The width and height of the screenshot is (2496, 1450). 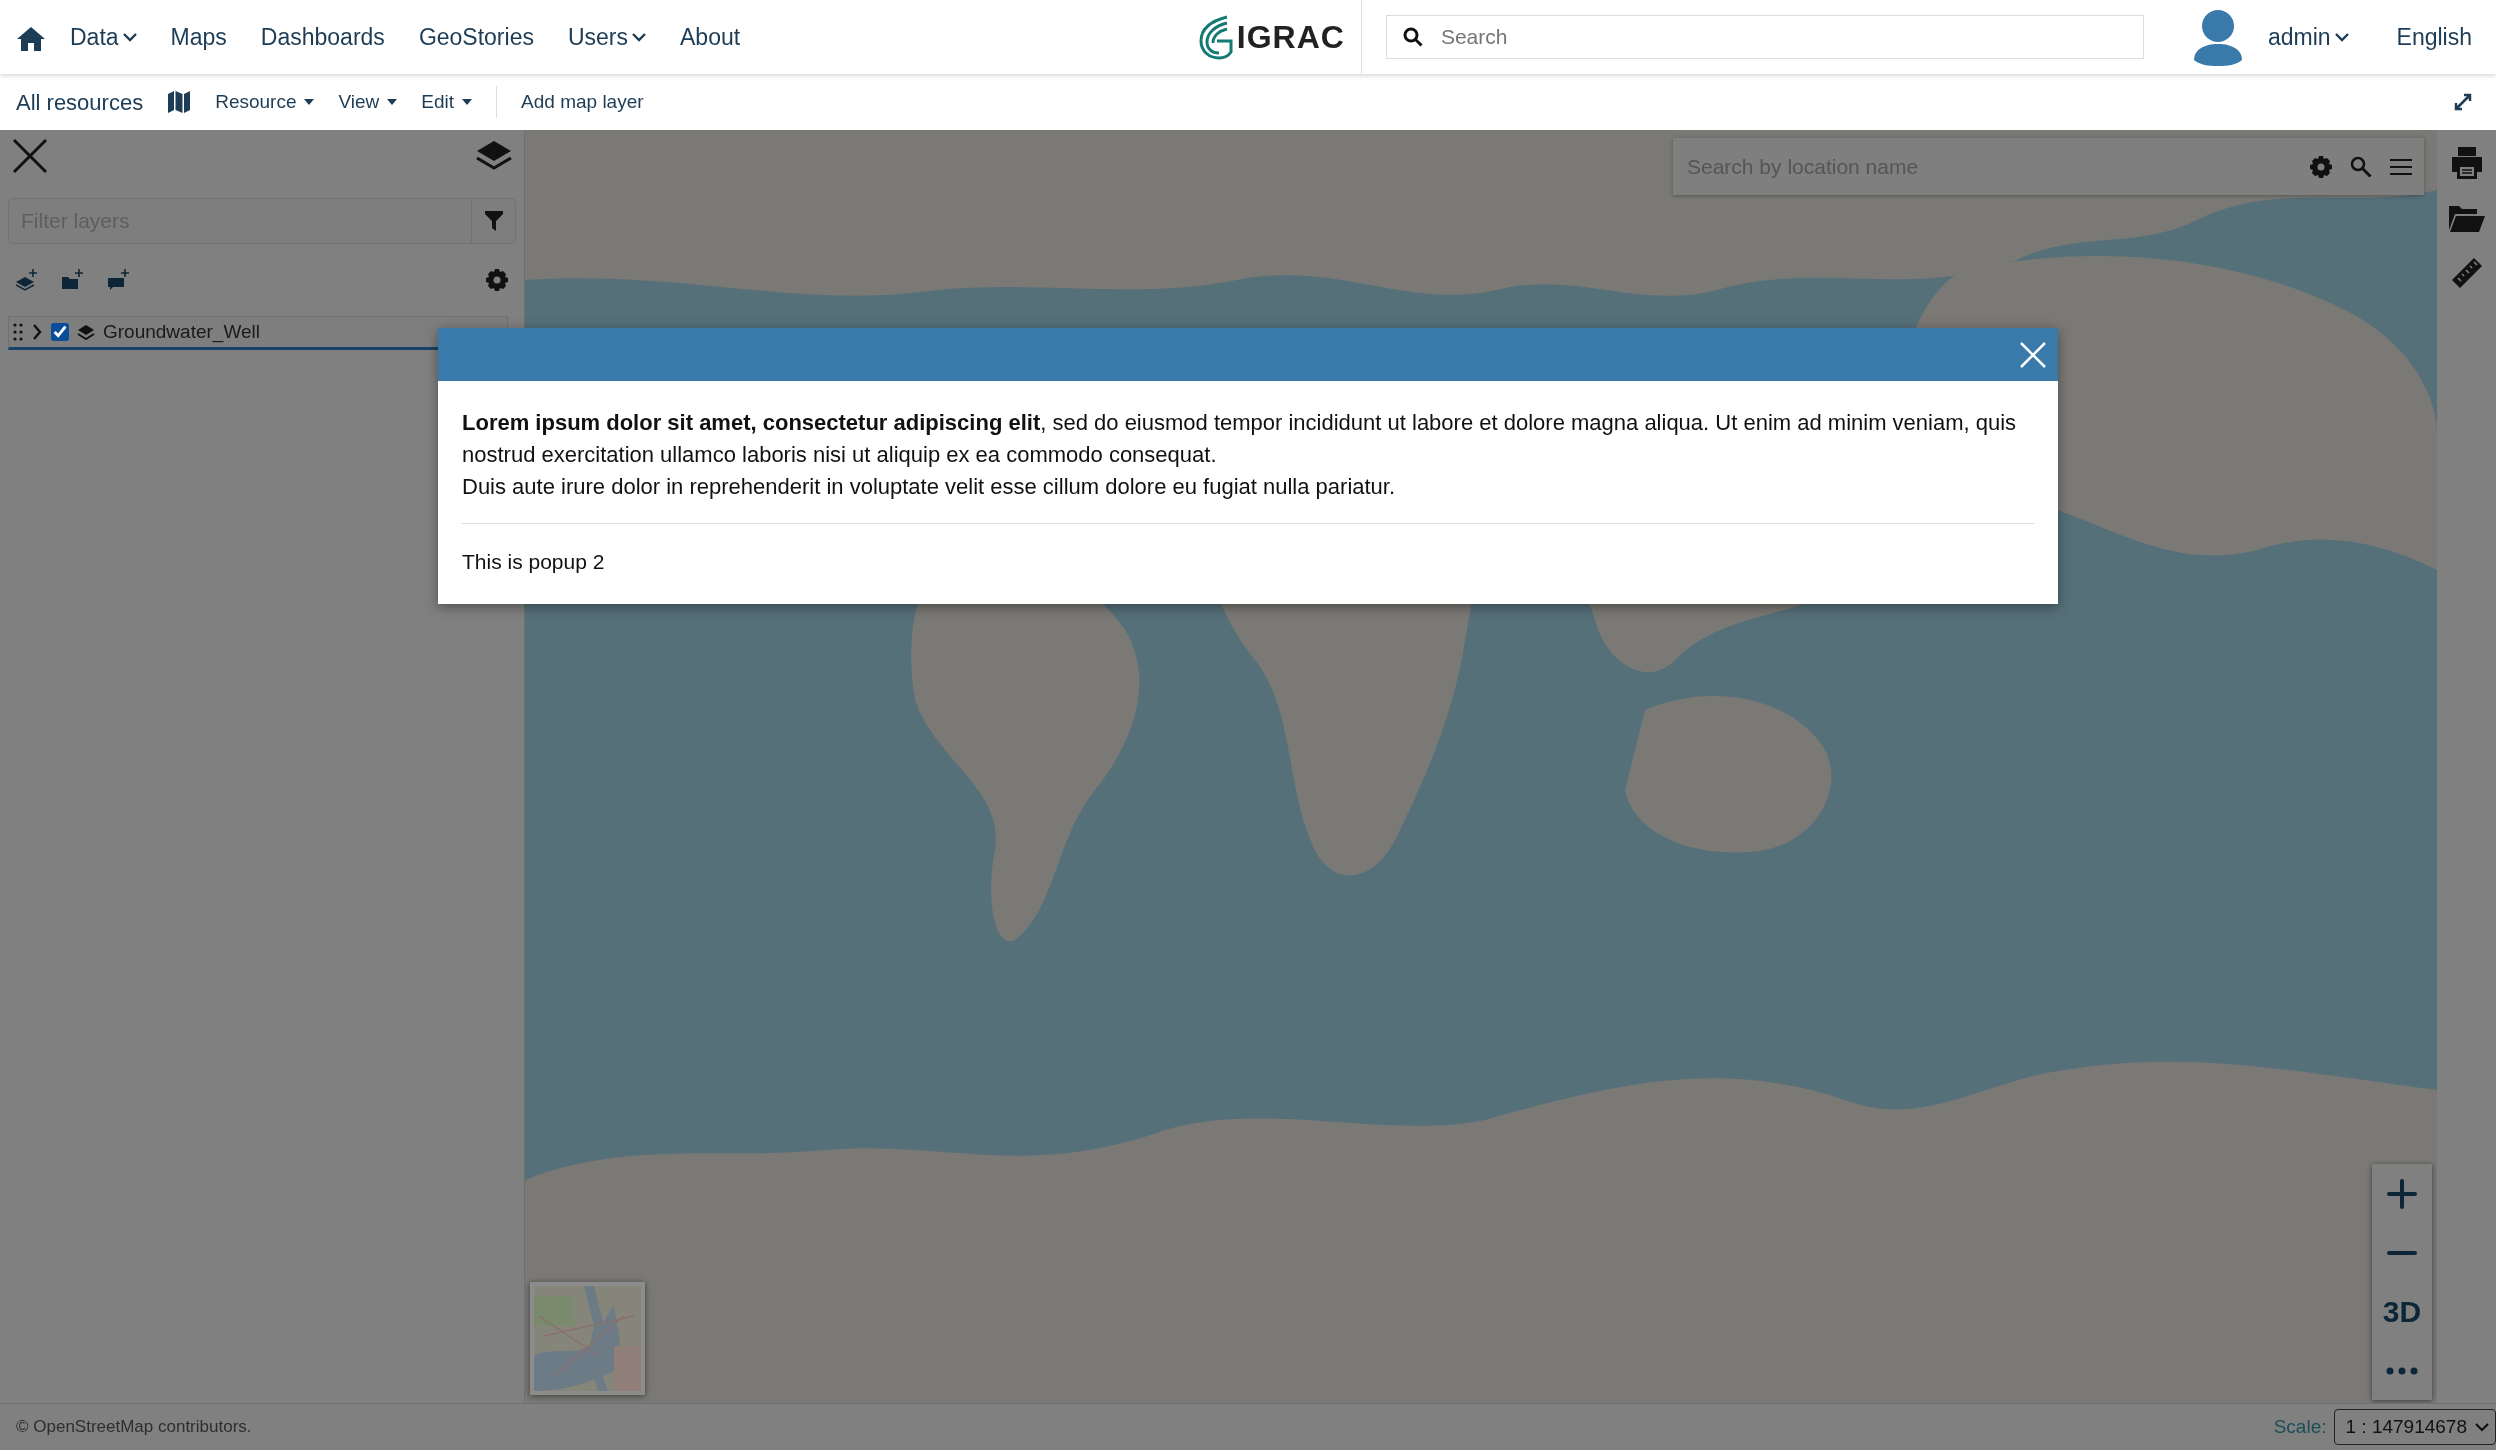 I want to click on printer-icon, so click(x=2466, y=163).